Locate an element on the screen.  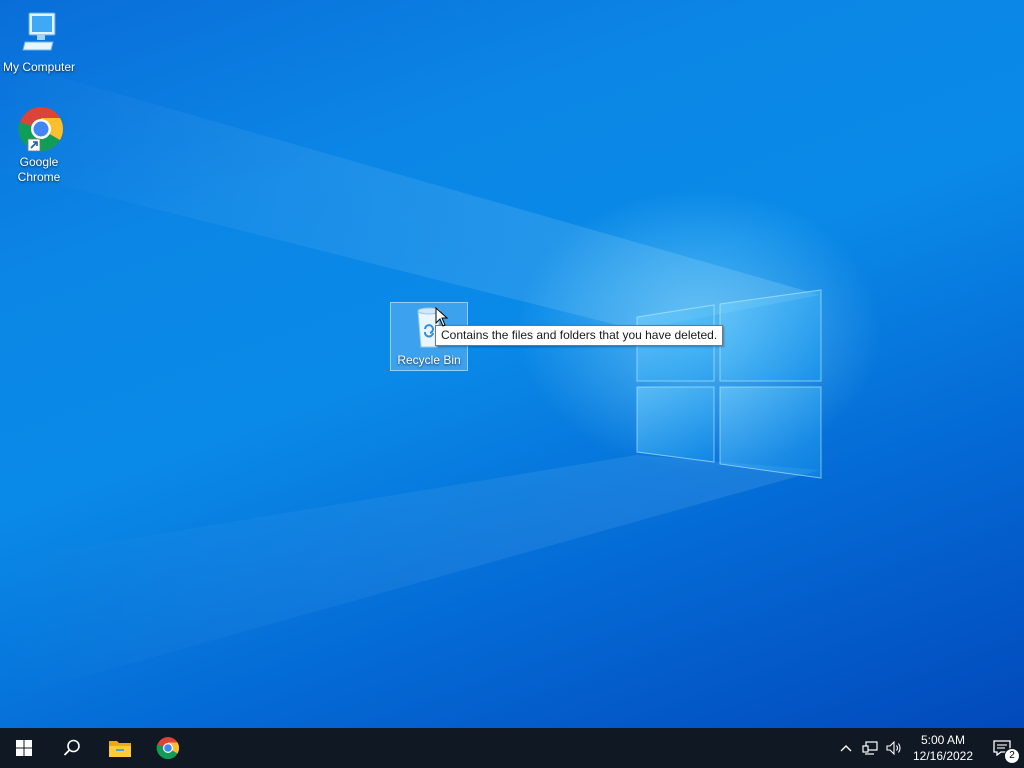
windows-logo-icon is located at coordinates (24, 748).